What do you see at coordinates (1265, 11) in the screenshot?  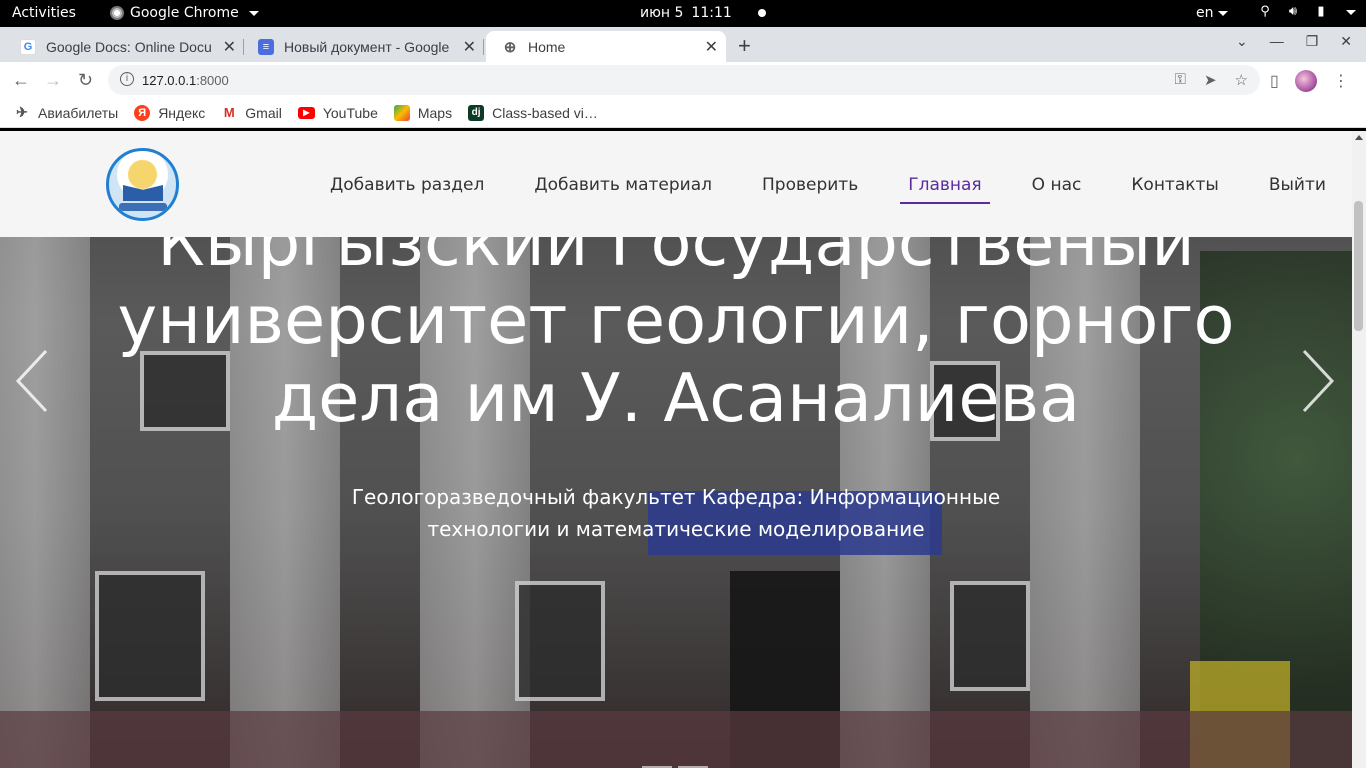 I see `network-icon: ⚲` at bounding box center [1265, 11].